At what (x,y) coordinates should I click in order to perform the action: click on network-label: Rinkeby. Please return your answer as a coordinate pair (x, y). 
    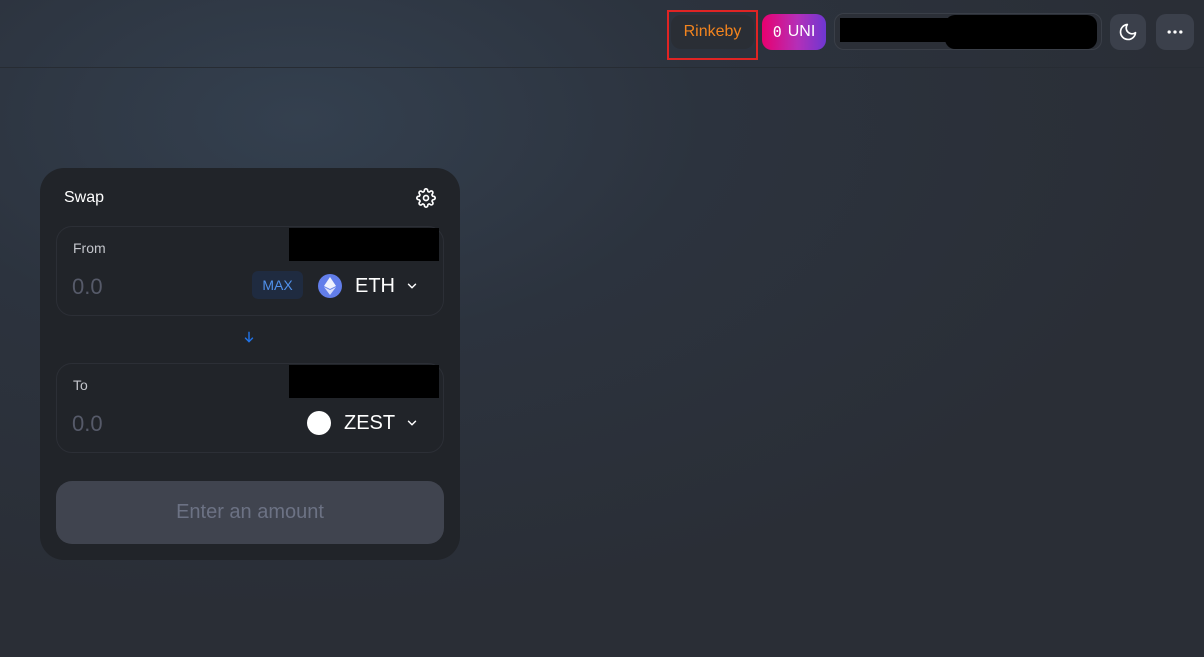
    Looking at the image, I should click on (712, 31).